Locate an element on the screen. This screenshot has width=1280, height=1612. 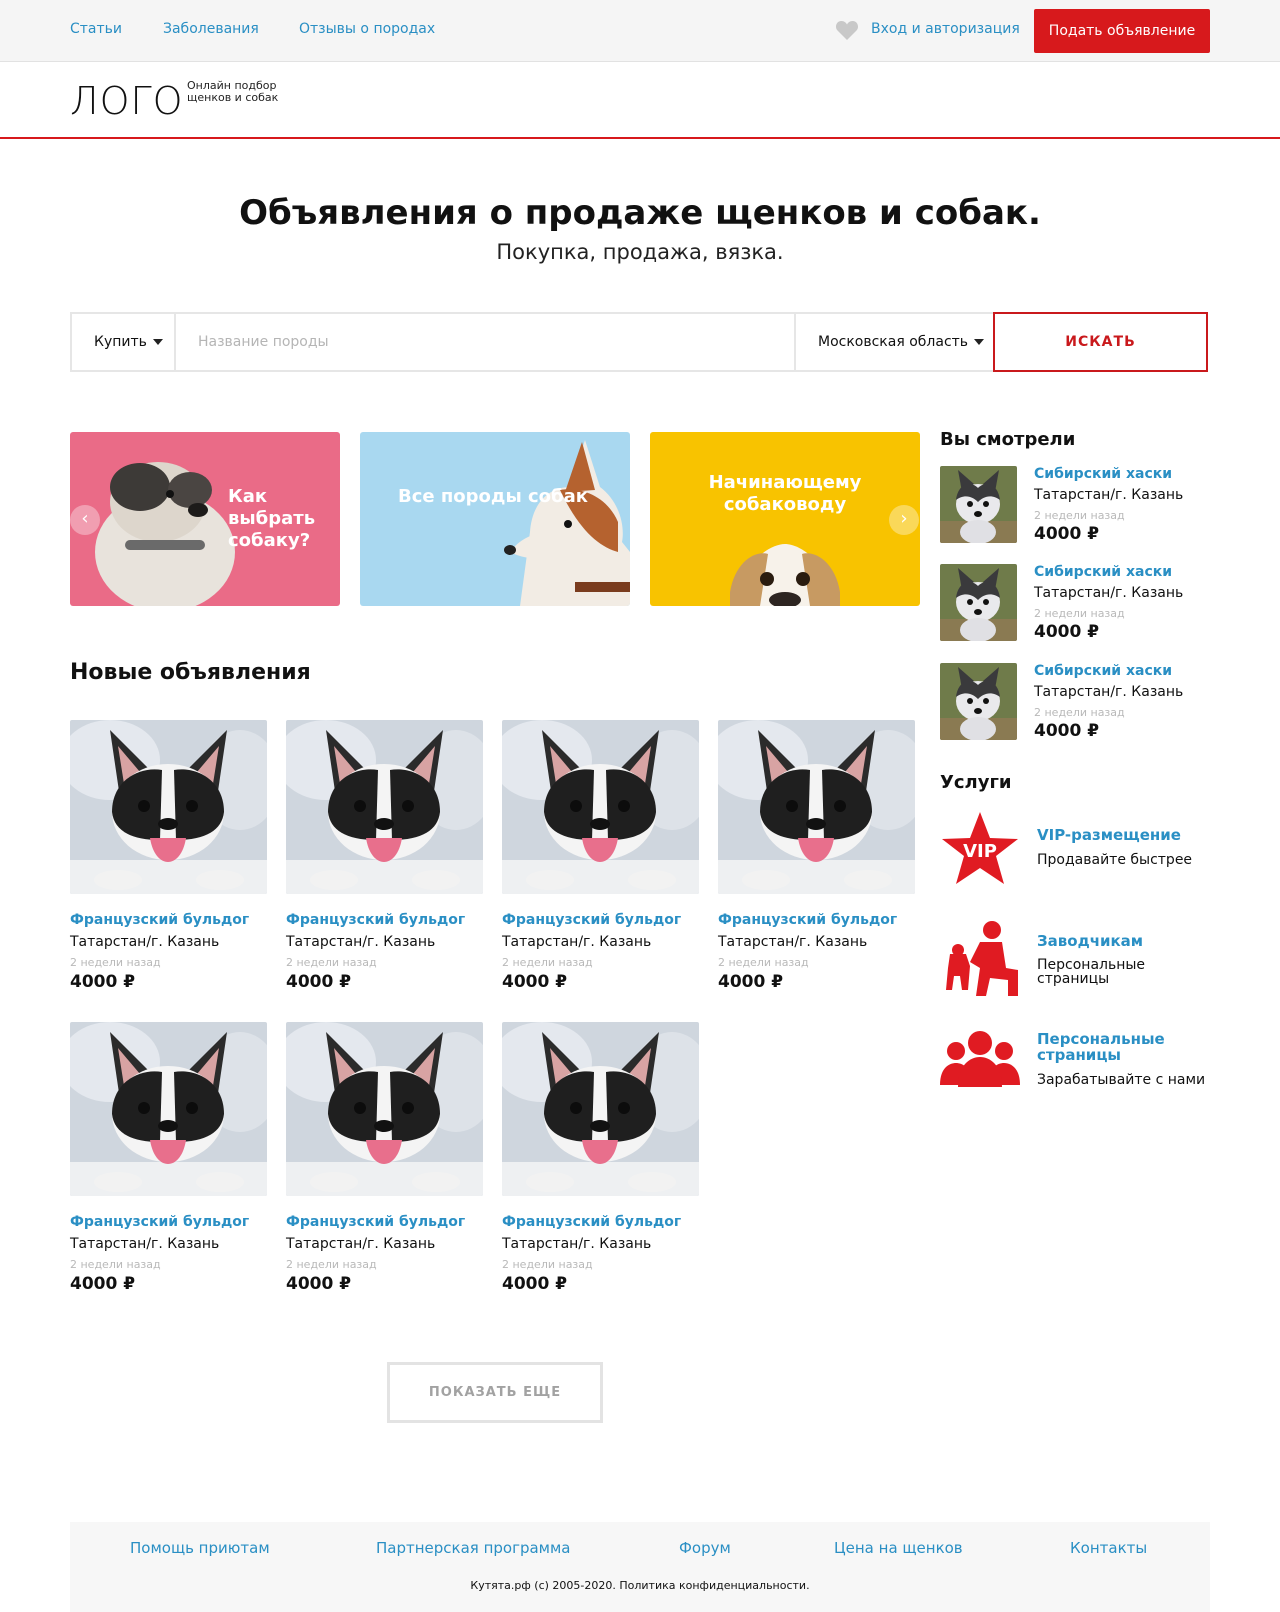
service-vip: VIP VIP-размещение Продавайте быстрее is located at coordinates (1075, 852).